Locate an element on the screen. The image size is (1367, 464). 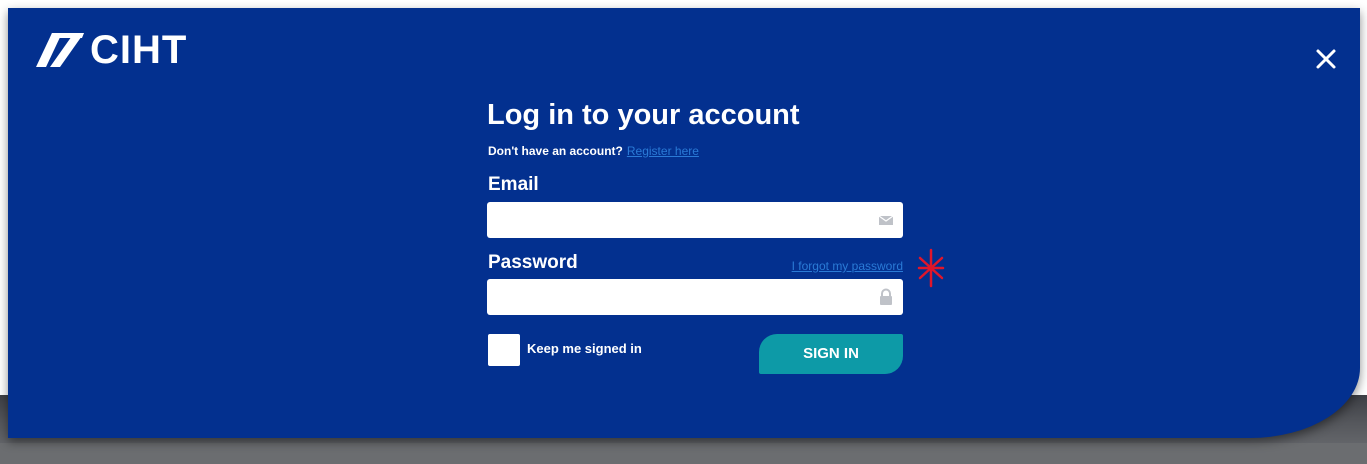
close-icon is located at coordinates (1326, 59).